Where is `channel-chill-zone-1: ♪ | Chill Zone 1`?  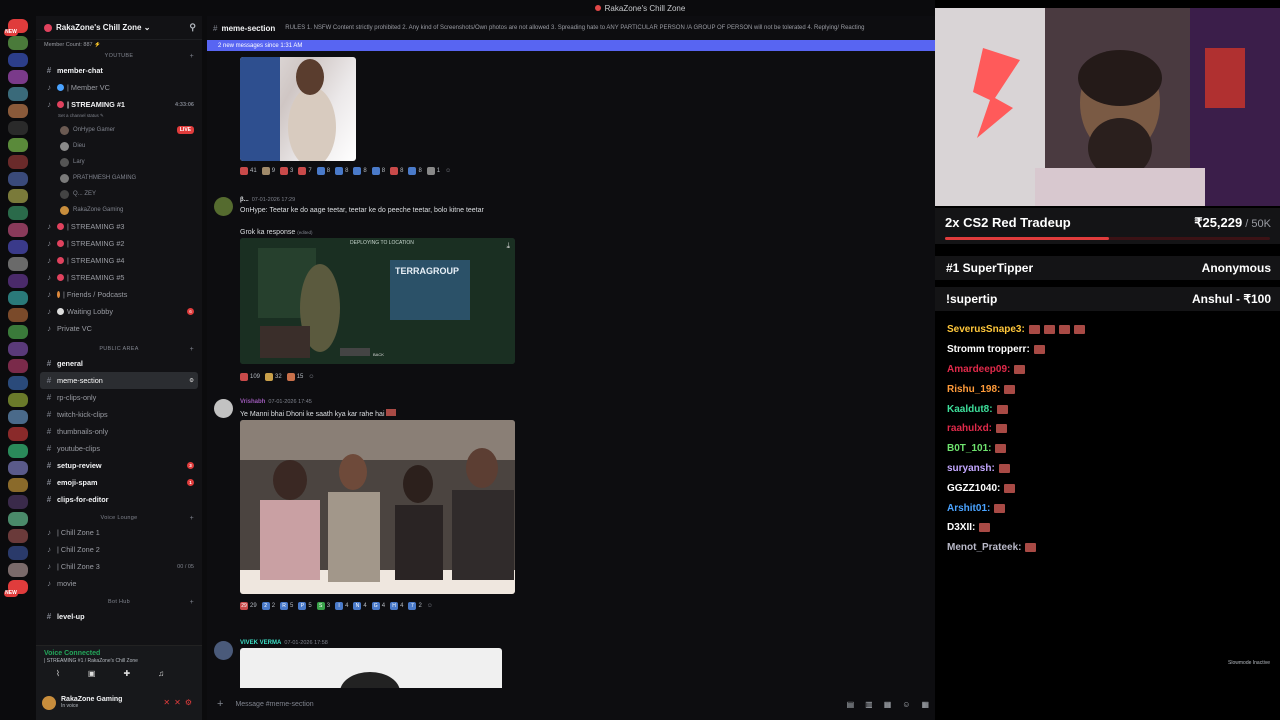 channel-chill-zone-1: ♪ | Chill Zone 1 is located at coordinates (119, 532).